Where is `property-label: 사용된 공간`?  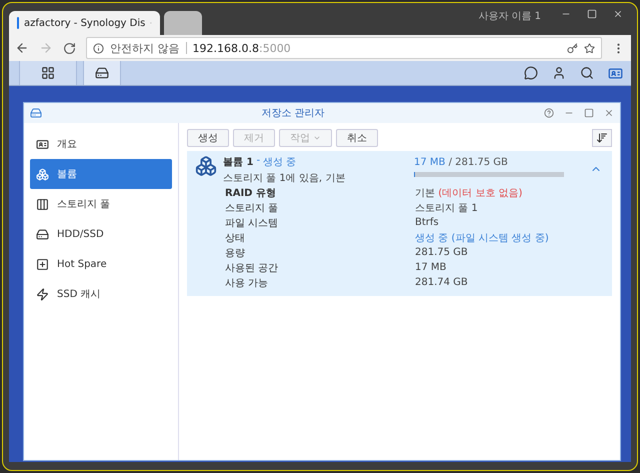 property-label: 사용된 공간 is located at coordinates (252, 268).